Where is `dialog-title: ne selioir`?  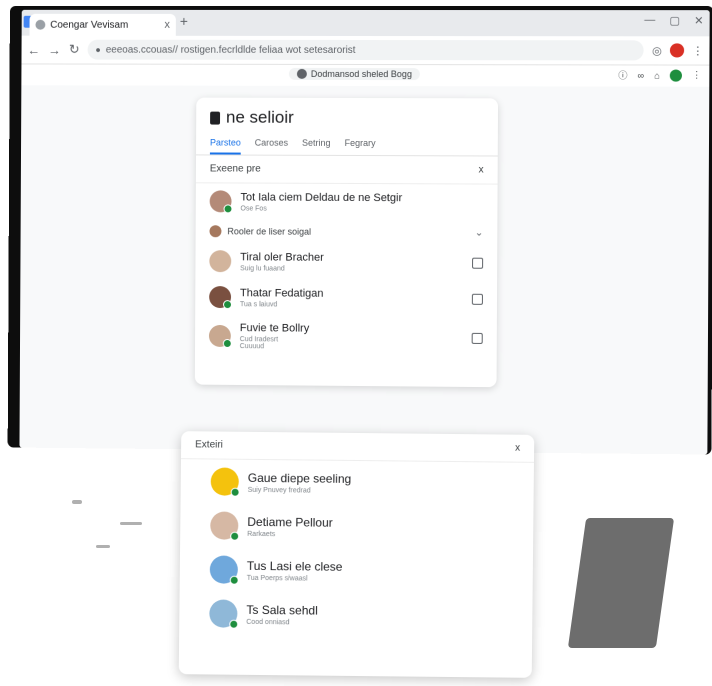
dialog-title: ne selioir is located at coordinates (259, 117).